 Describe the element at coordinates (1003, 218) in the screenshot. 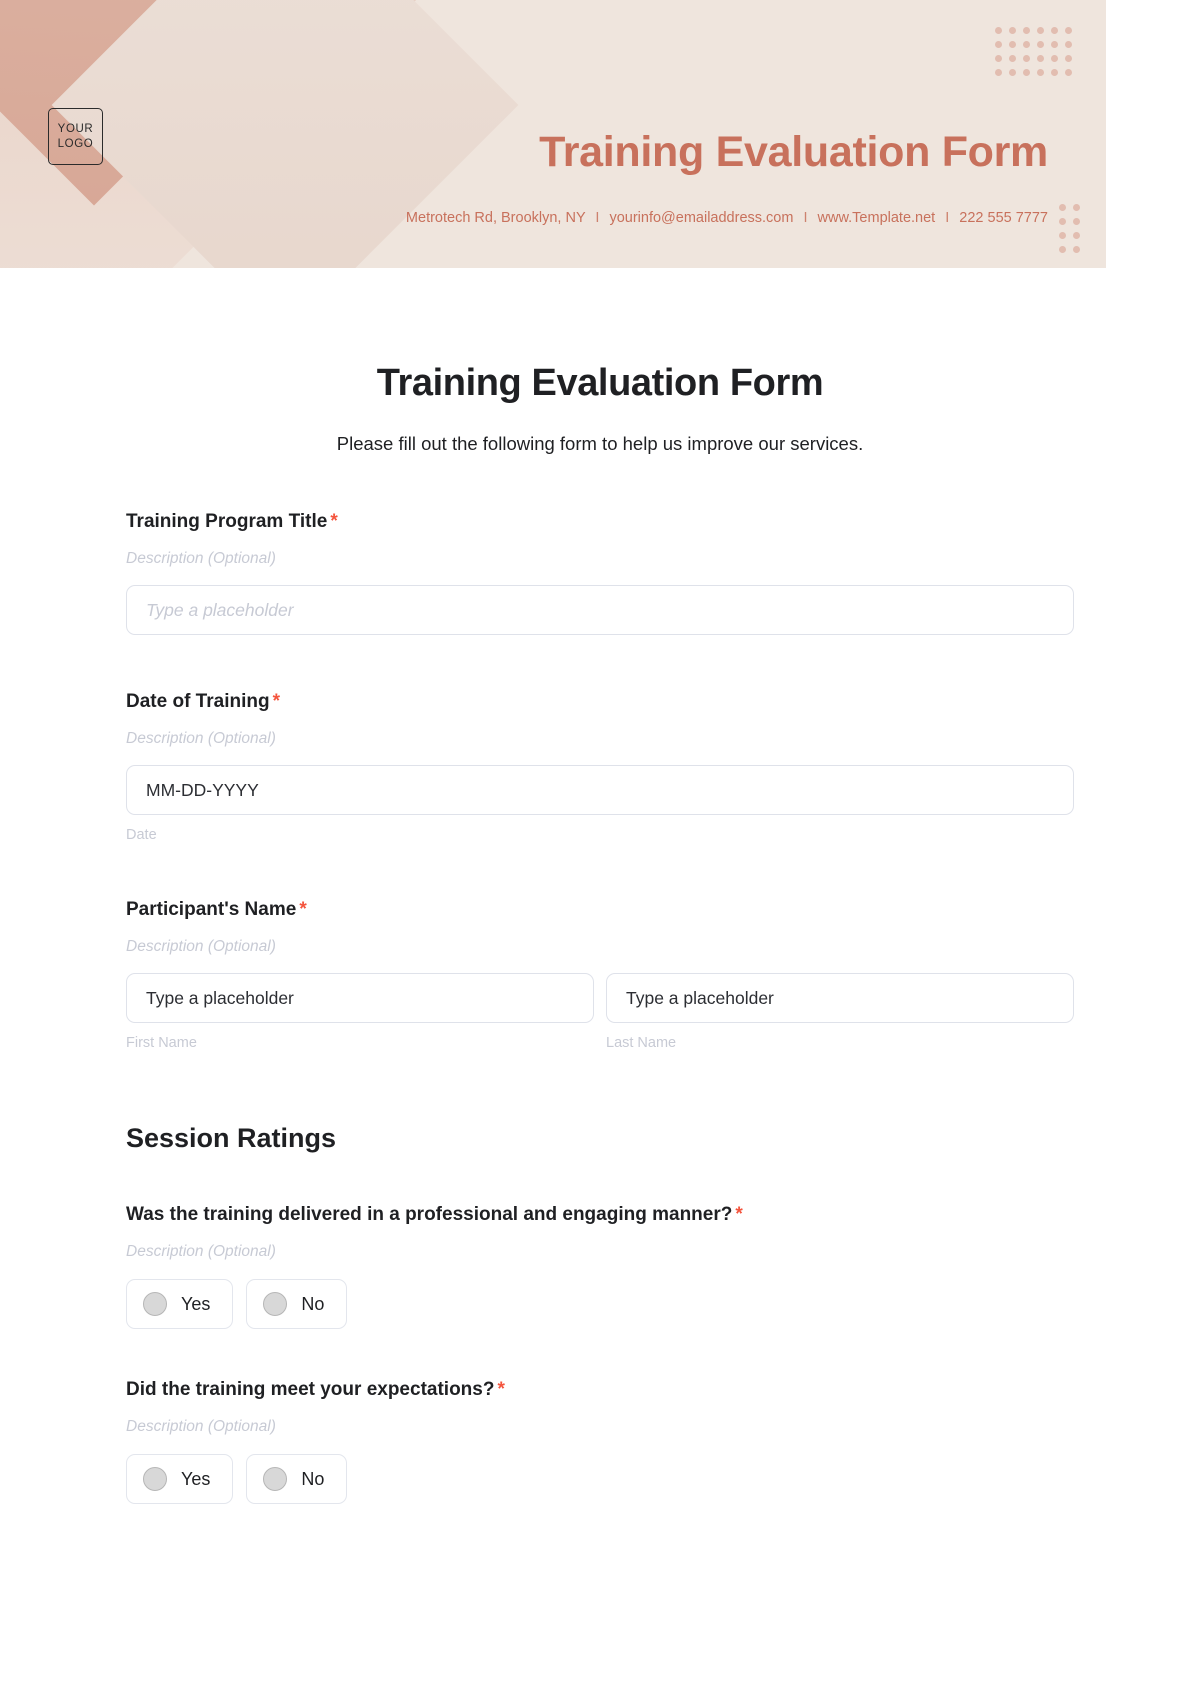

I see `header-phone: 222 555 7777` at that location.